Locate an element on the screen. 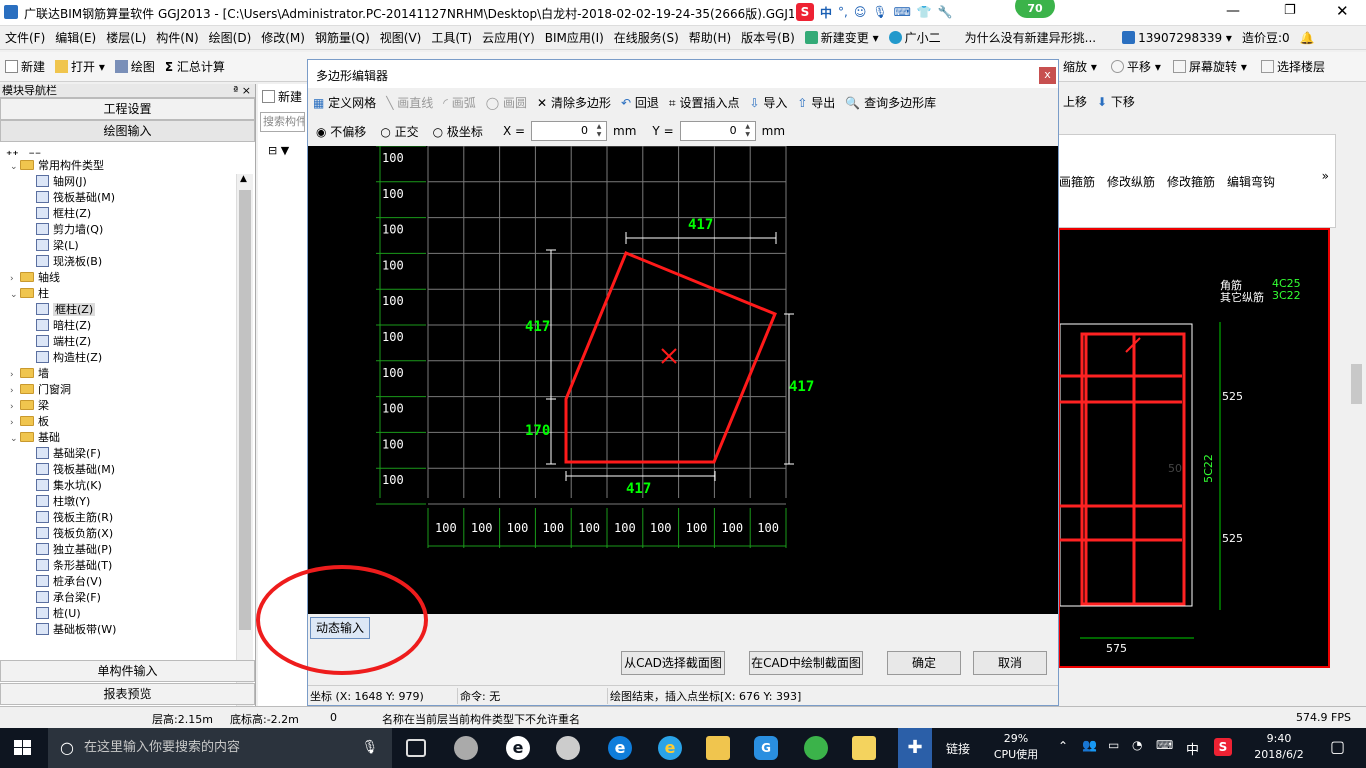 The height and width of the screenshot is (768, 1366). green-app-icon is located at coordinates (816, 748).